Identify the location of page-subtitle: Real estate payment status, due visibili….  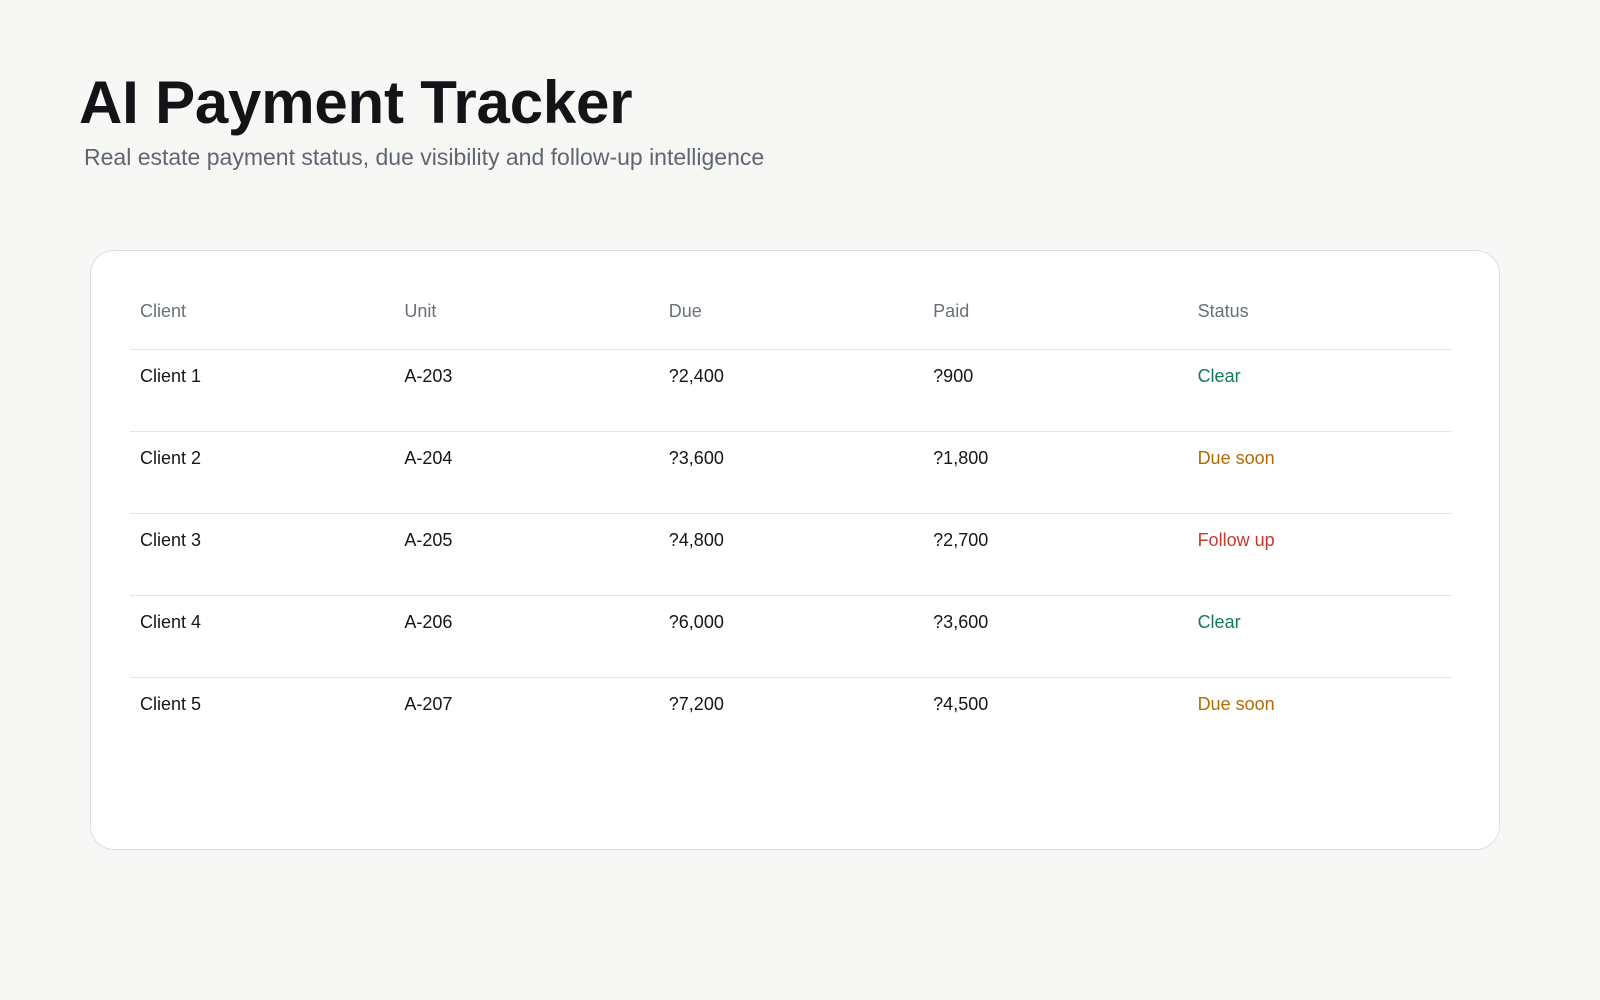
(424, 157).